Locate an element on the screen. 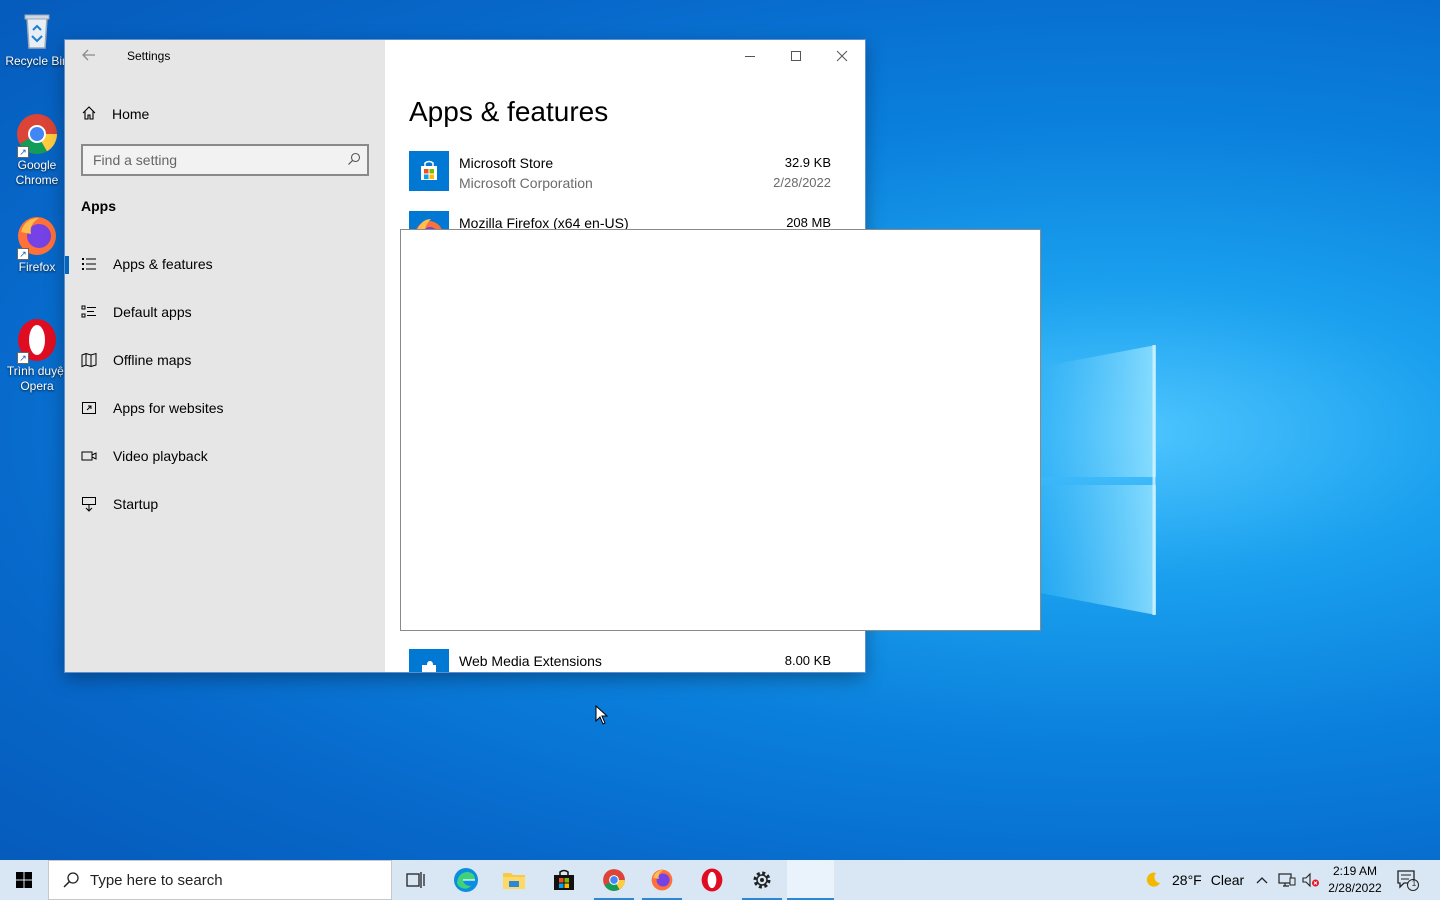 The height and width of the screenshot is (900, 1440). task-view-icon is located at coordinates (415, 880).